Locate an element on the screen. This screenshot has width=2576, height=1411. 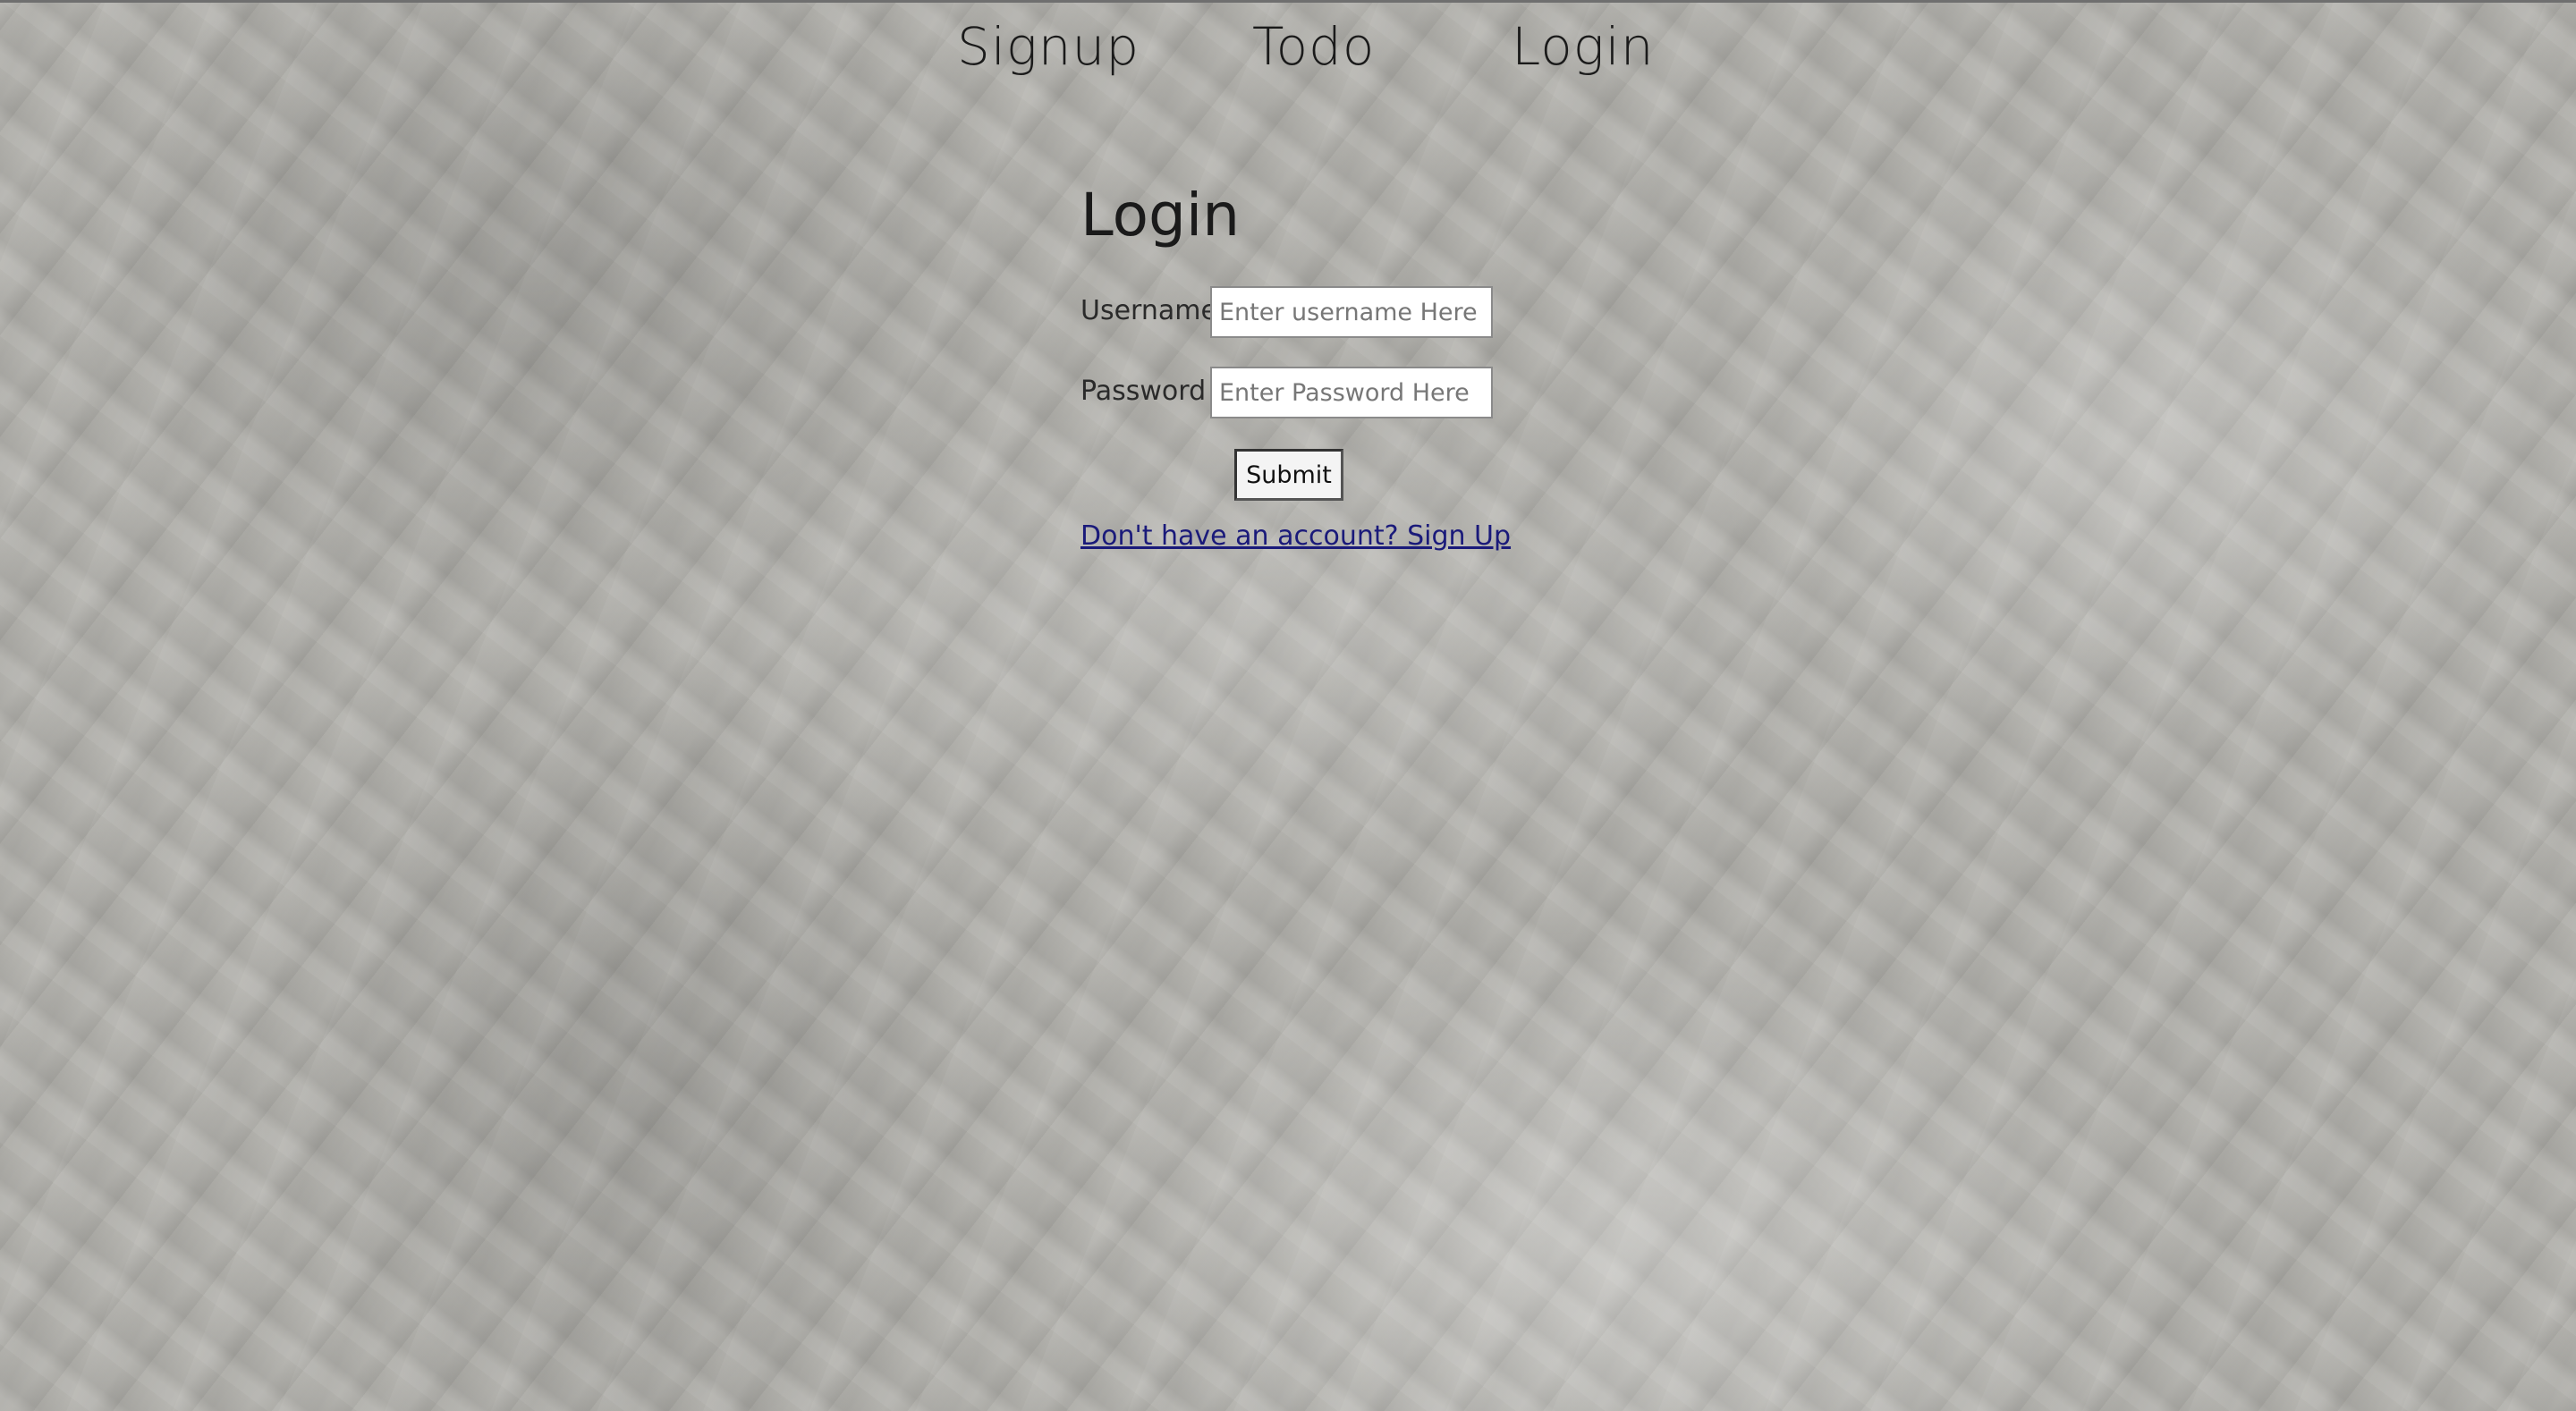
nav-link-todo: Todo is located at coordinates (1313, 46).